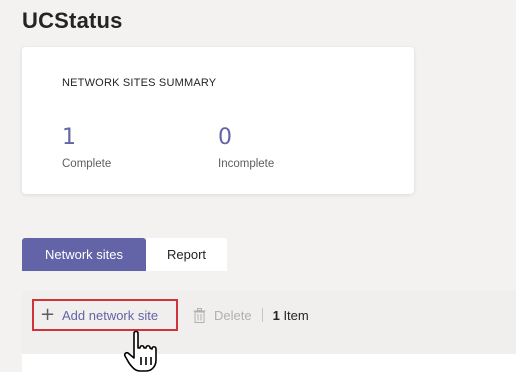  What do you see at coordinates (262, 315) in the screenshot?
I see `toolbar-divider` at bounding box center [262, 315].